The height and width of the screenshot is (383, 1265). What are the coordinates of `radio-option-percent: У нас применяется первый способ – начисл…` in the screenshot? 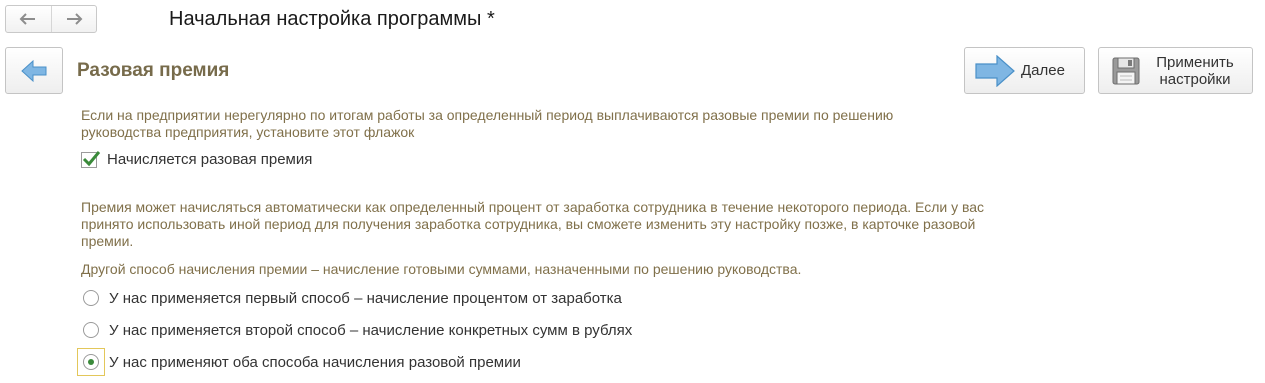 It's located at (351, 298).